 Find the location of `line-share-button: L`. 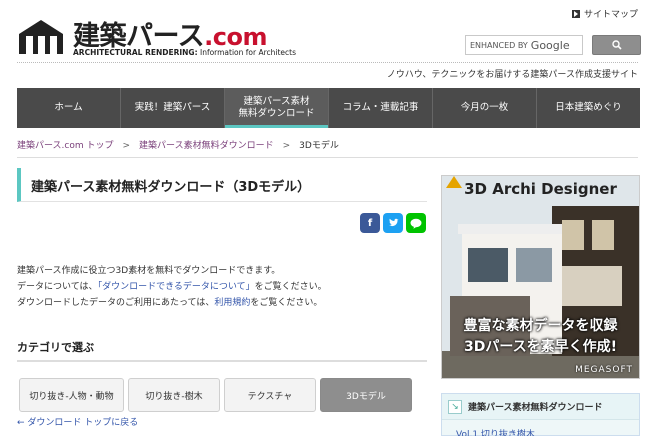

line-share-button: L is located at coordinates (416, 223).